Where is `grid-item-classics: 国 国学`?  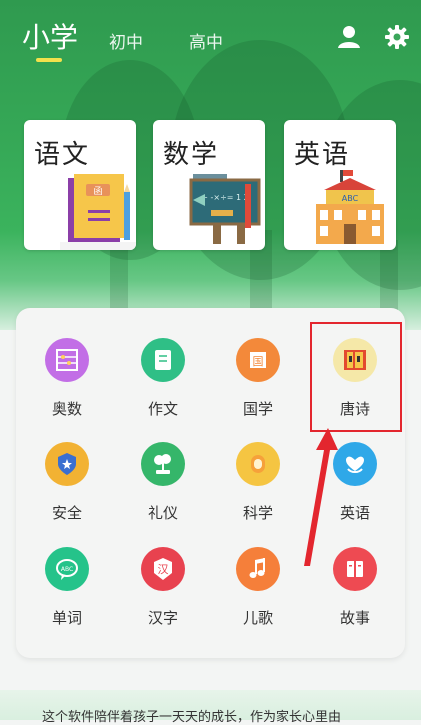
grid-item-classics: 国 国学 is located at coordinates (258, 388).